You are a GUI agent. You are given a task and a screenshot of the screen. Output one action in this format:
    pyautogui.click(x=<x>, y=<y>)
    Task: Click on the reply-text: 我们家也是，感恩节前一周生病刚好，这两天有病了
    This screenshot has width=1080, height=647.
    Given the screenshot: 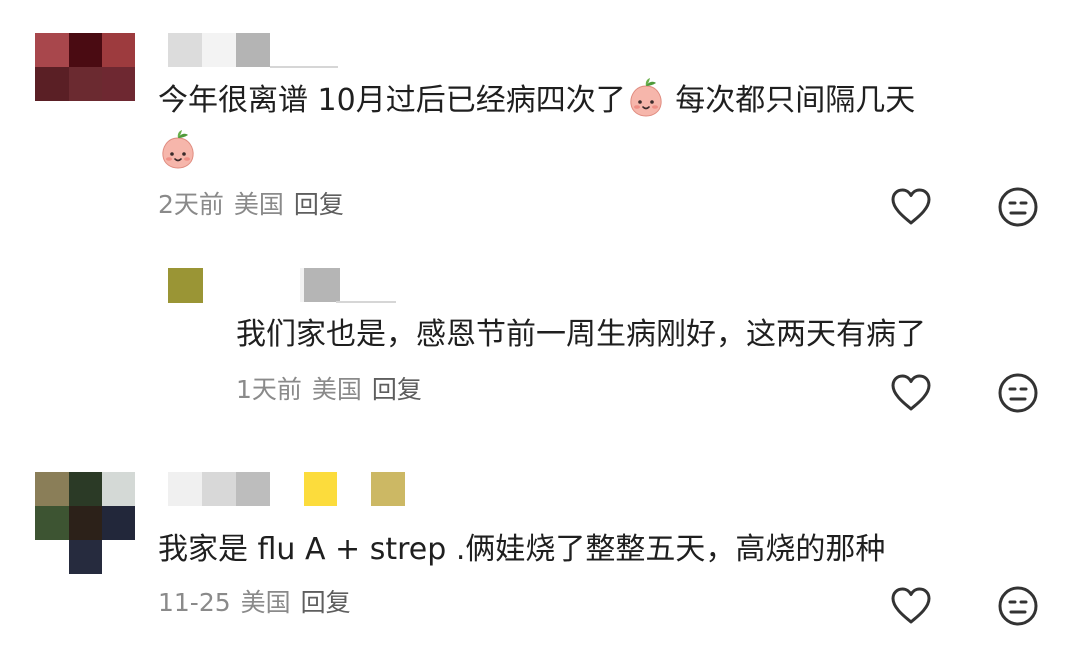 What is the action you would take?
    pyautogui.click(x=581, y=334)
    